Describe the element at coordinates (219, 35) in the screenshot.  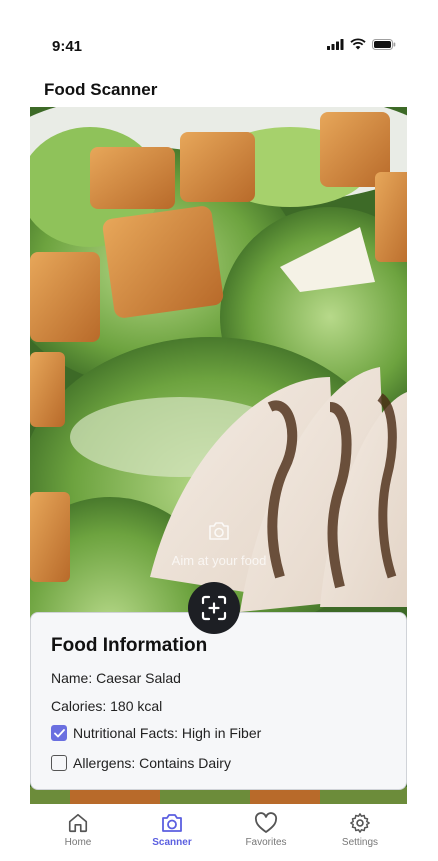
I see `status-bar: 9:41` at that location.